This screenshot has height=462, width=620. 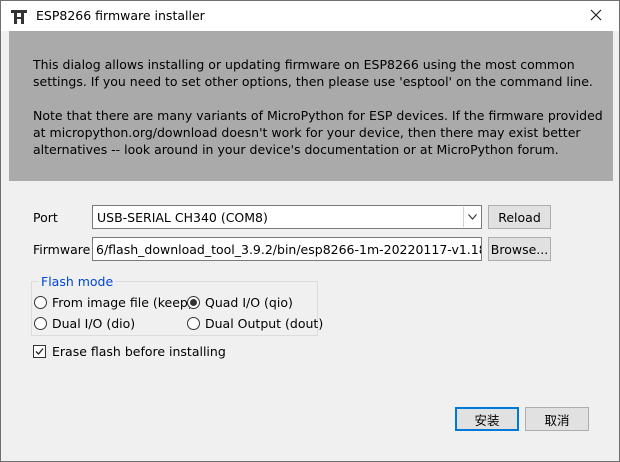 I want to click on window-title: ESP8266 firmware installer, so click(x=120, y=15).